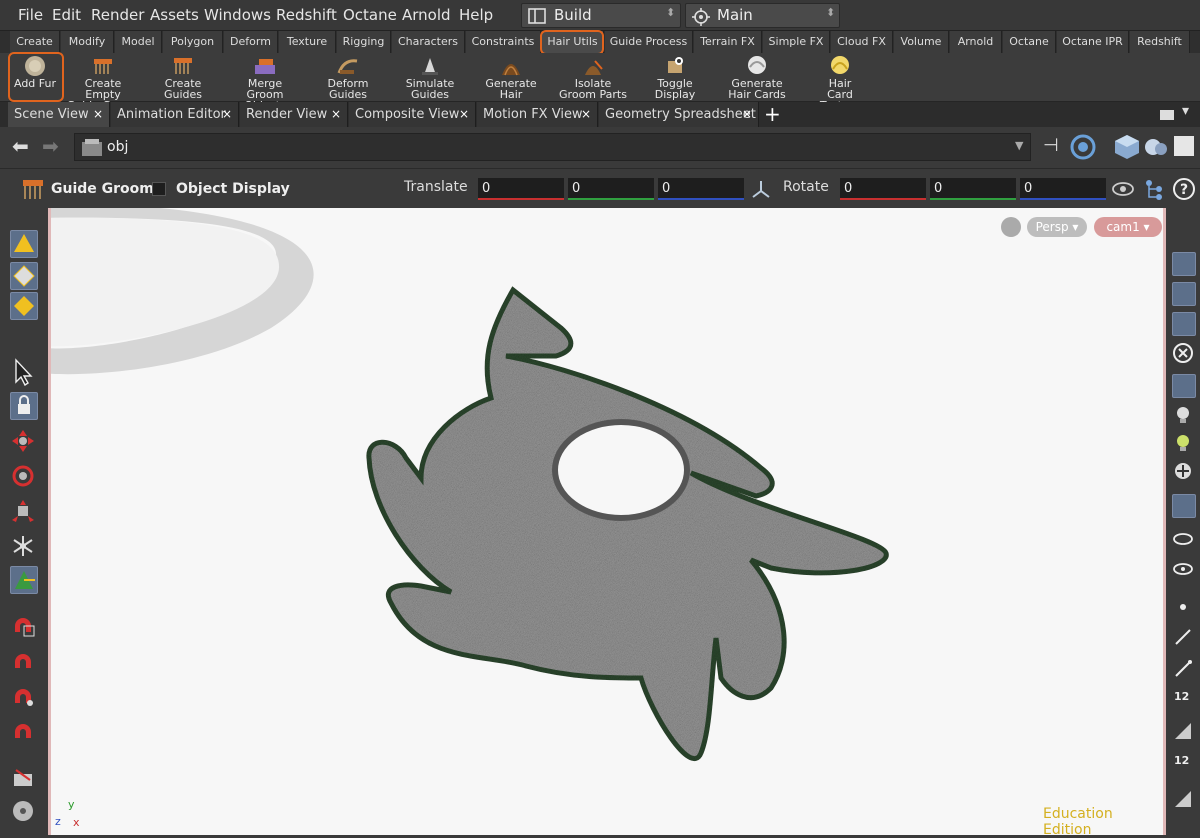 This screenshot has height=838, width=1200. I want to click on hair-card-texture-tool: HairCard Texture, so click(840, 82).